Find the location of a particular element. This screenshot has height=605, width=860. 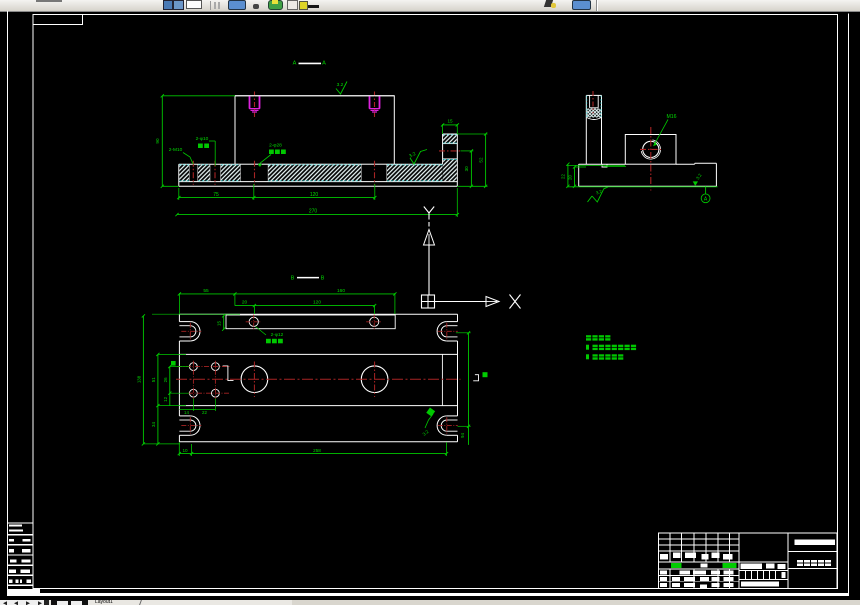

svg-text: 2-φ28 is located at coordinates (275, 146).